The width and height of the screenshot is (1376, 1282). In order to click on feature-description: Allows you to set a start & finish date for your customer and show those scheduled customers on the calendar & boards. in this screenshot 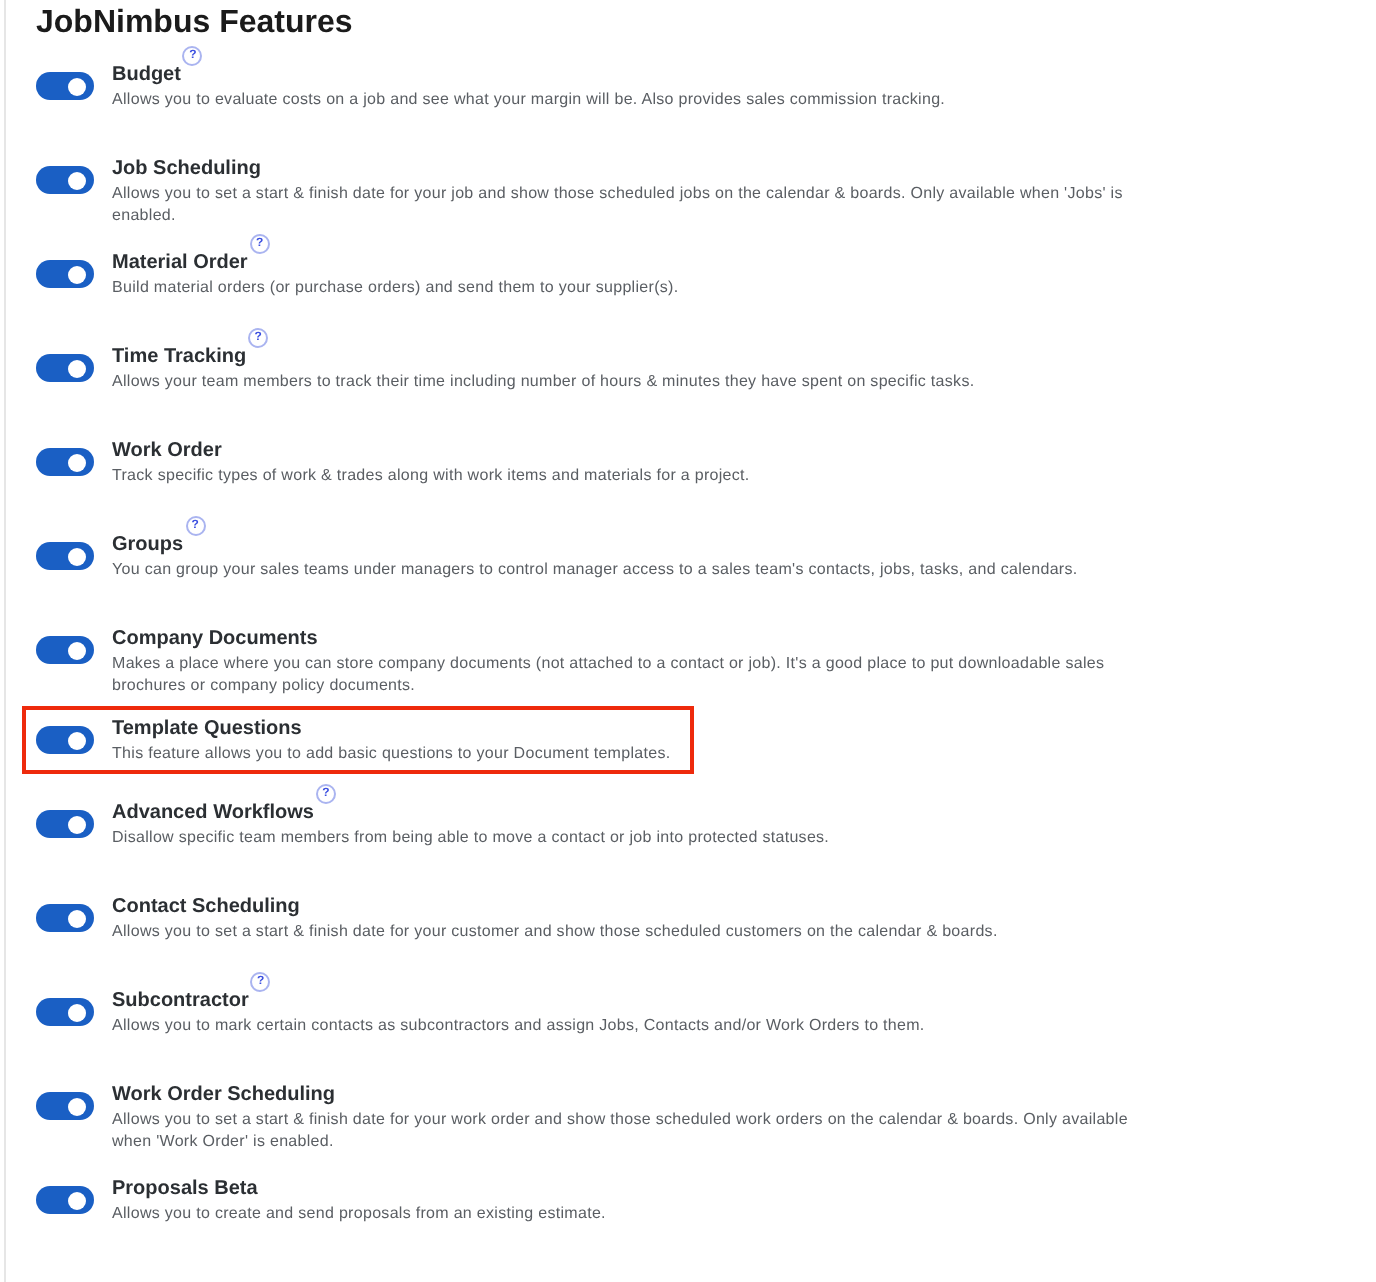, I will do `click(556, 931)`.